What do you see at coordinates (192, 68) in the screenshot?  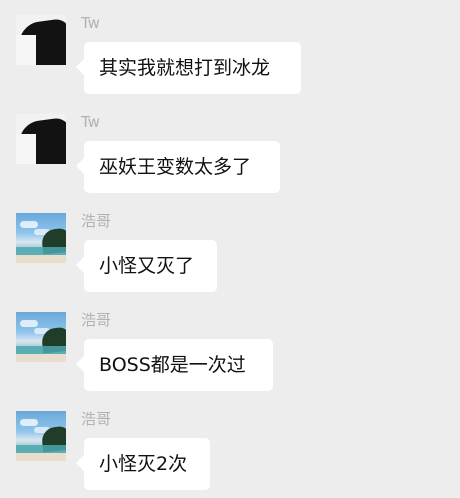 I see `message-bubble: 其实我就想打到冰龙` at bounding box center [192, 68].